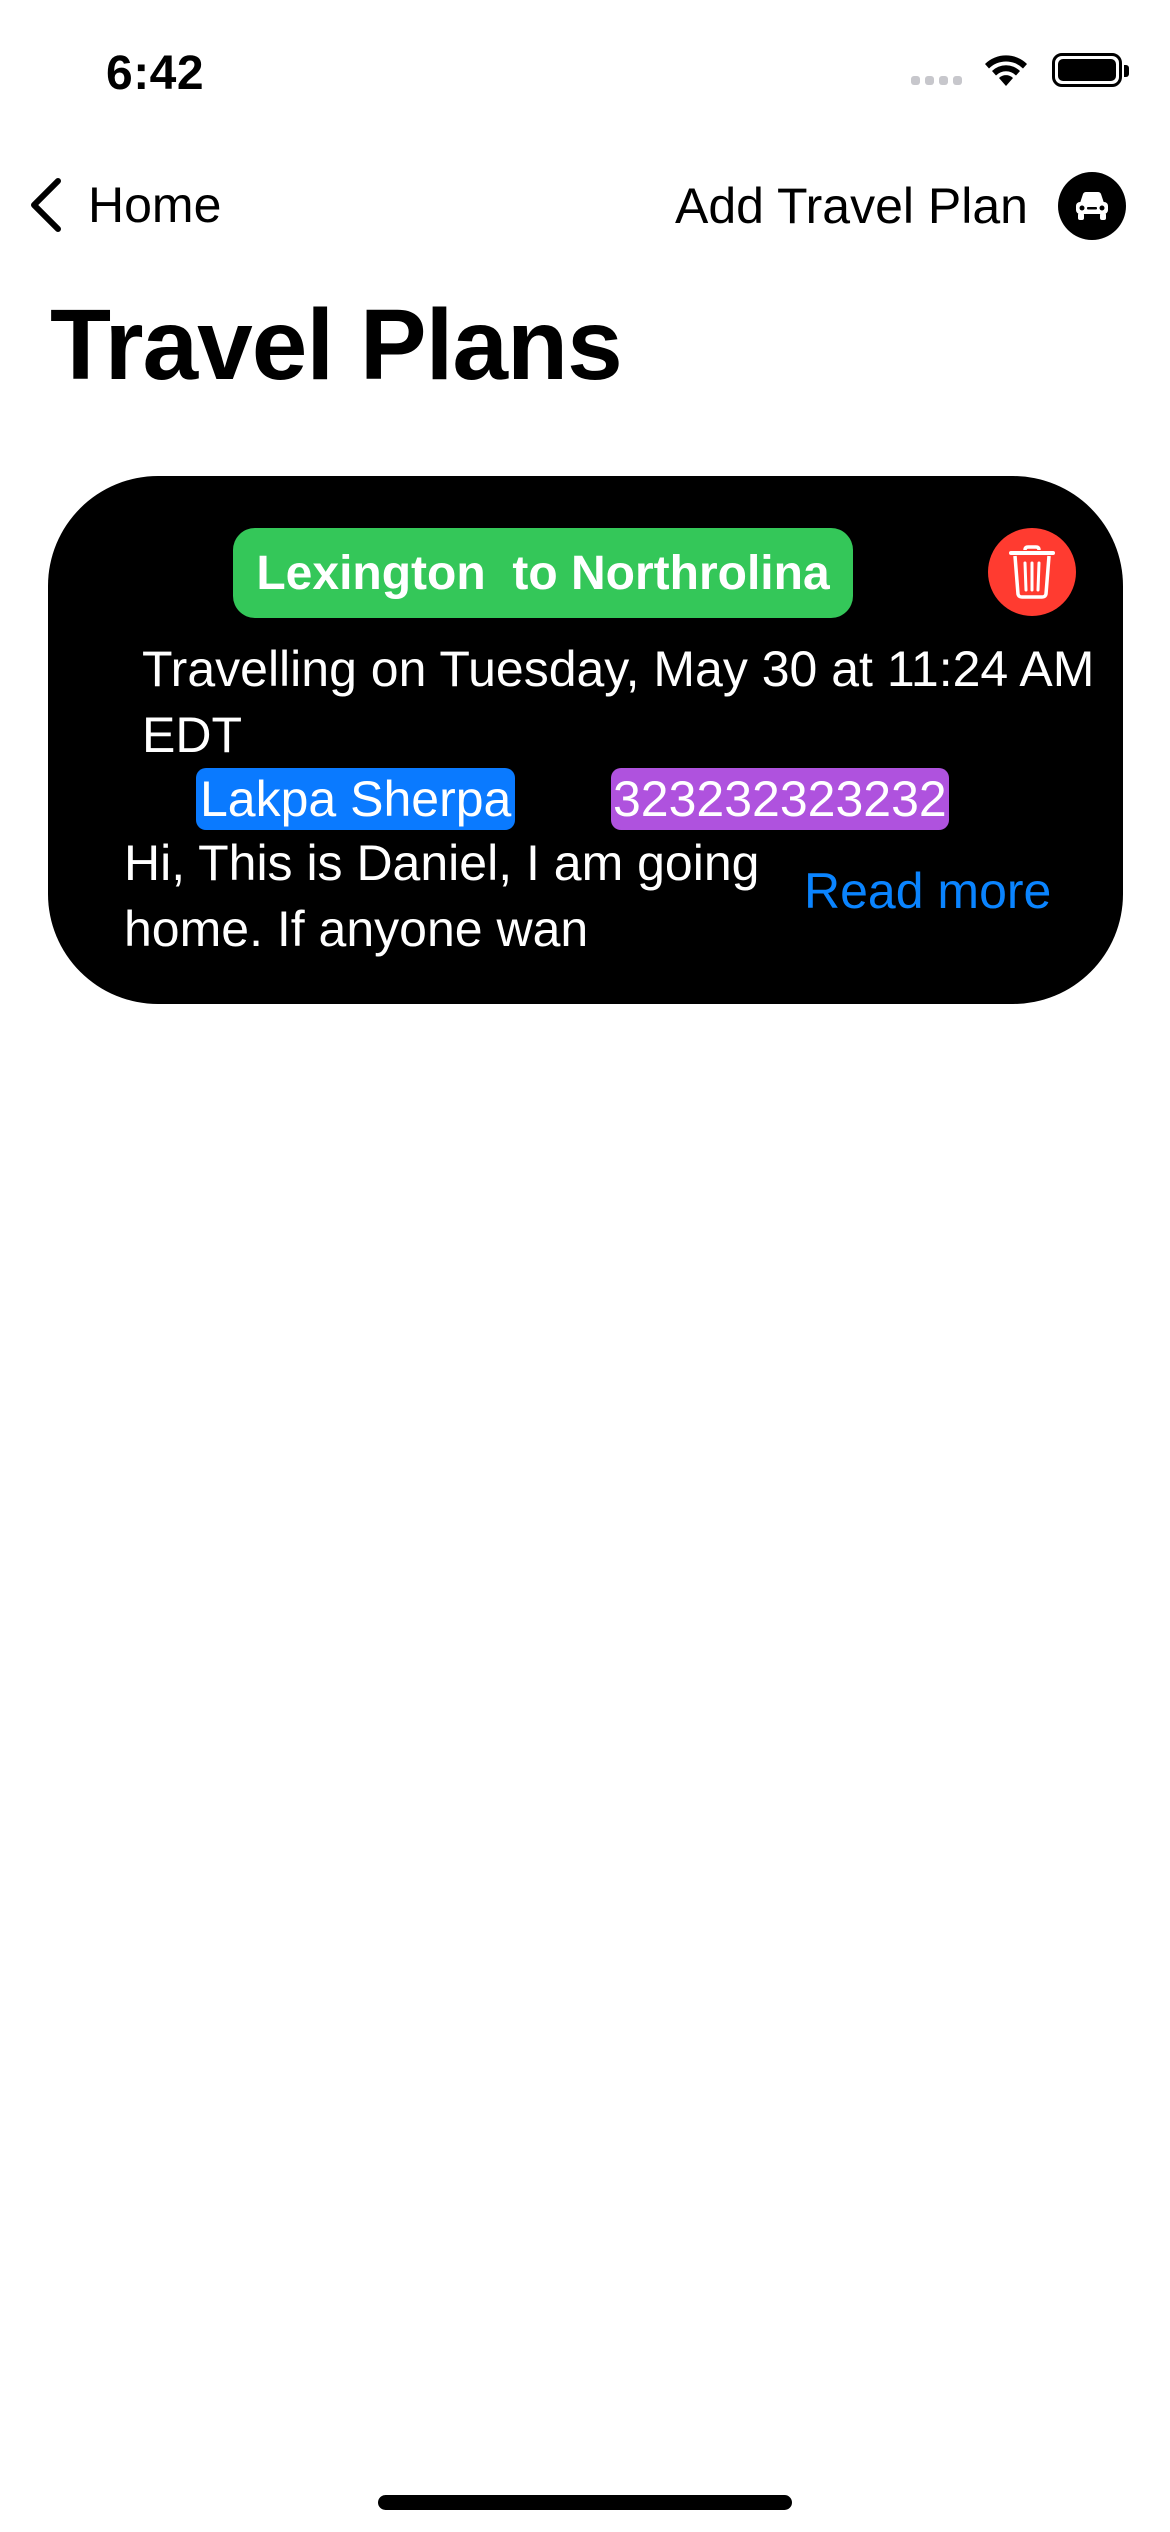  What do you see at coordinates (356, 799) in the screenshot?
I see `traveler-name: Lakpa Sherpa` at bounding box center [356, 799].